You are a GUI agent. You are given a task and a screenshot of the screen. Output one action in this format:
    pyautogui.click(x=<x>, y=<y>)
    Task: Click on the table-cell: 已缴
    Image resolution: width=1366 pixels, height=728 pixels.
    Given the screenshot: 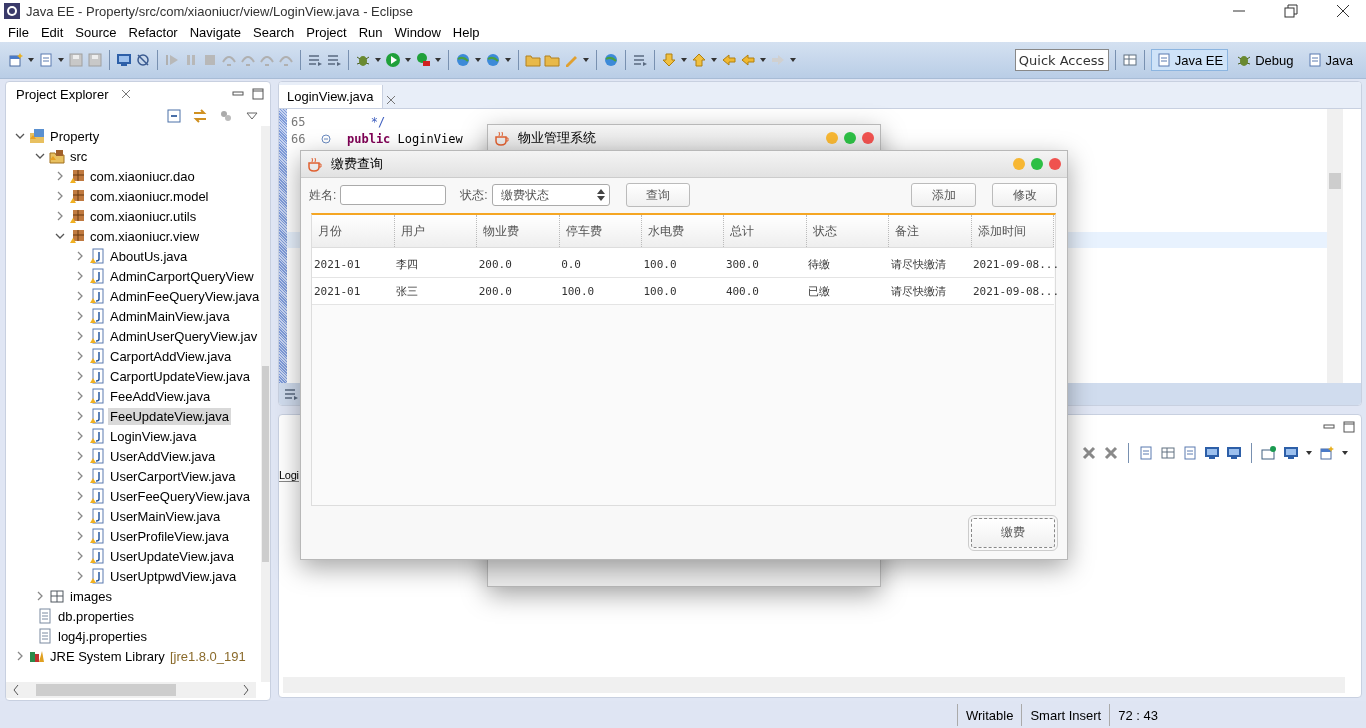 What is the action you would take?
    pyautogui.click(x=847, y=291)
    